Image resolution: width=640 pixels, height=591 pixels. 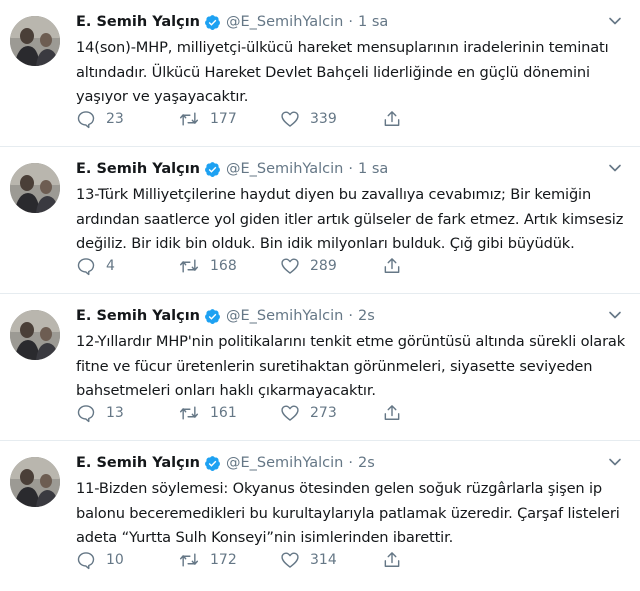 I want to click on like-count: 339, so click(x=323, y=119).